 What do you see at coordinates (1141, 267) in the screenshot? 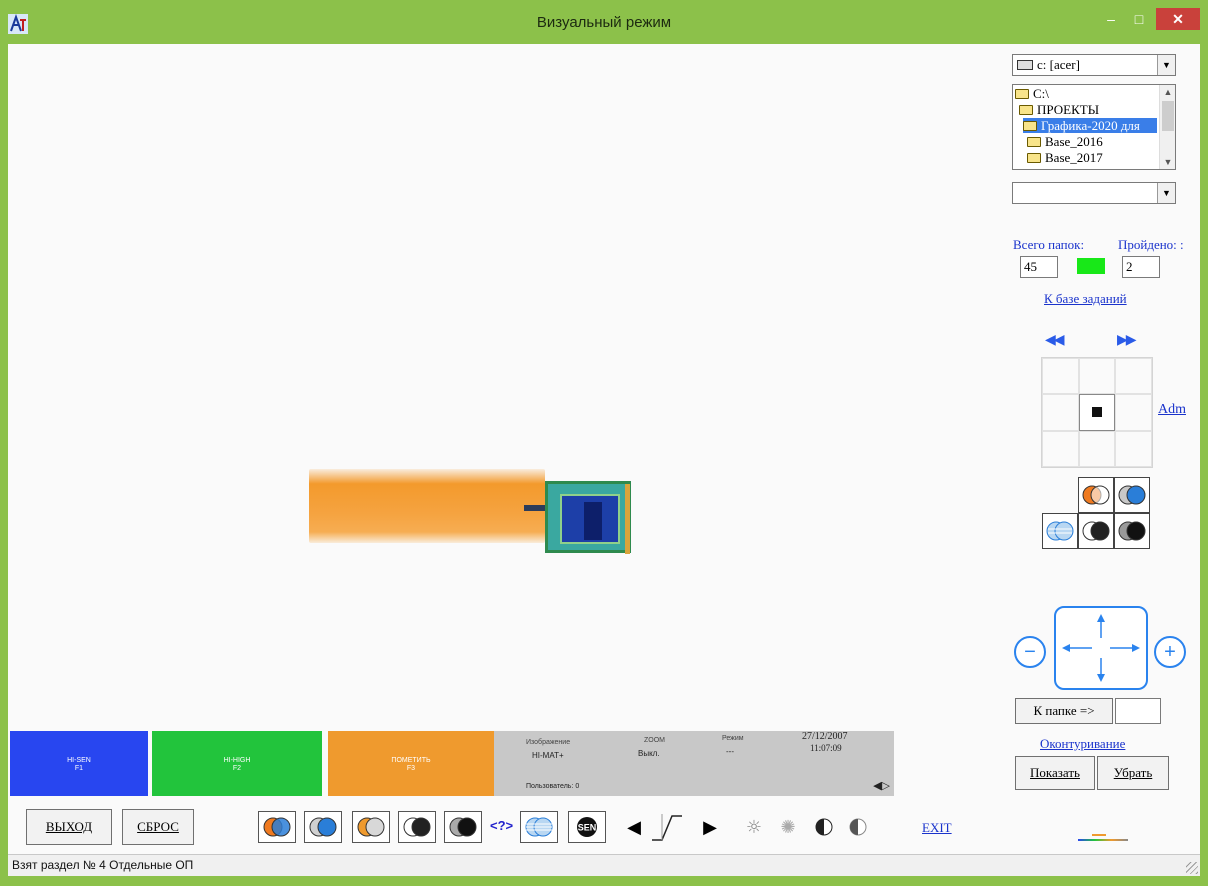
I see `passed-field: 2` at bounding box center [1141, 267].